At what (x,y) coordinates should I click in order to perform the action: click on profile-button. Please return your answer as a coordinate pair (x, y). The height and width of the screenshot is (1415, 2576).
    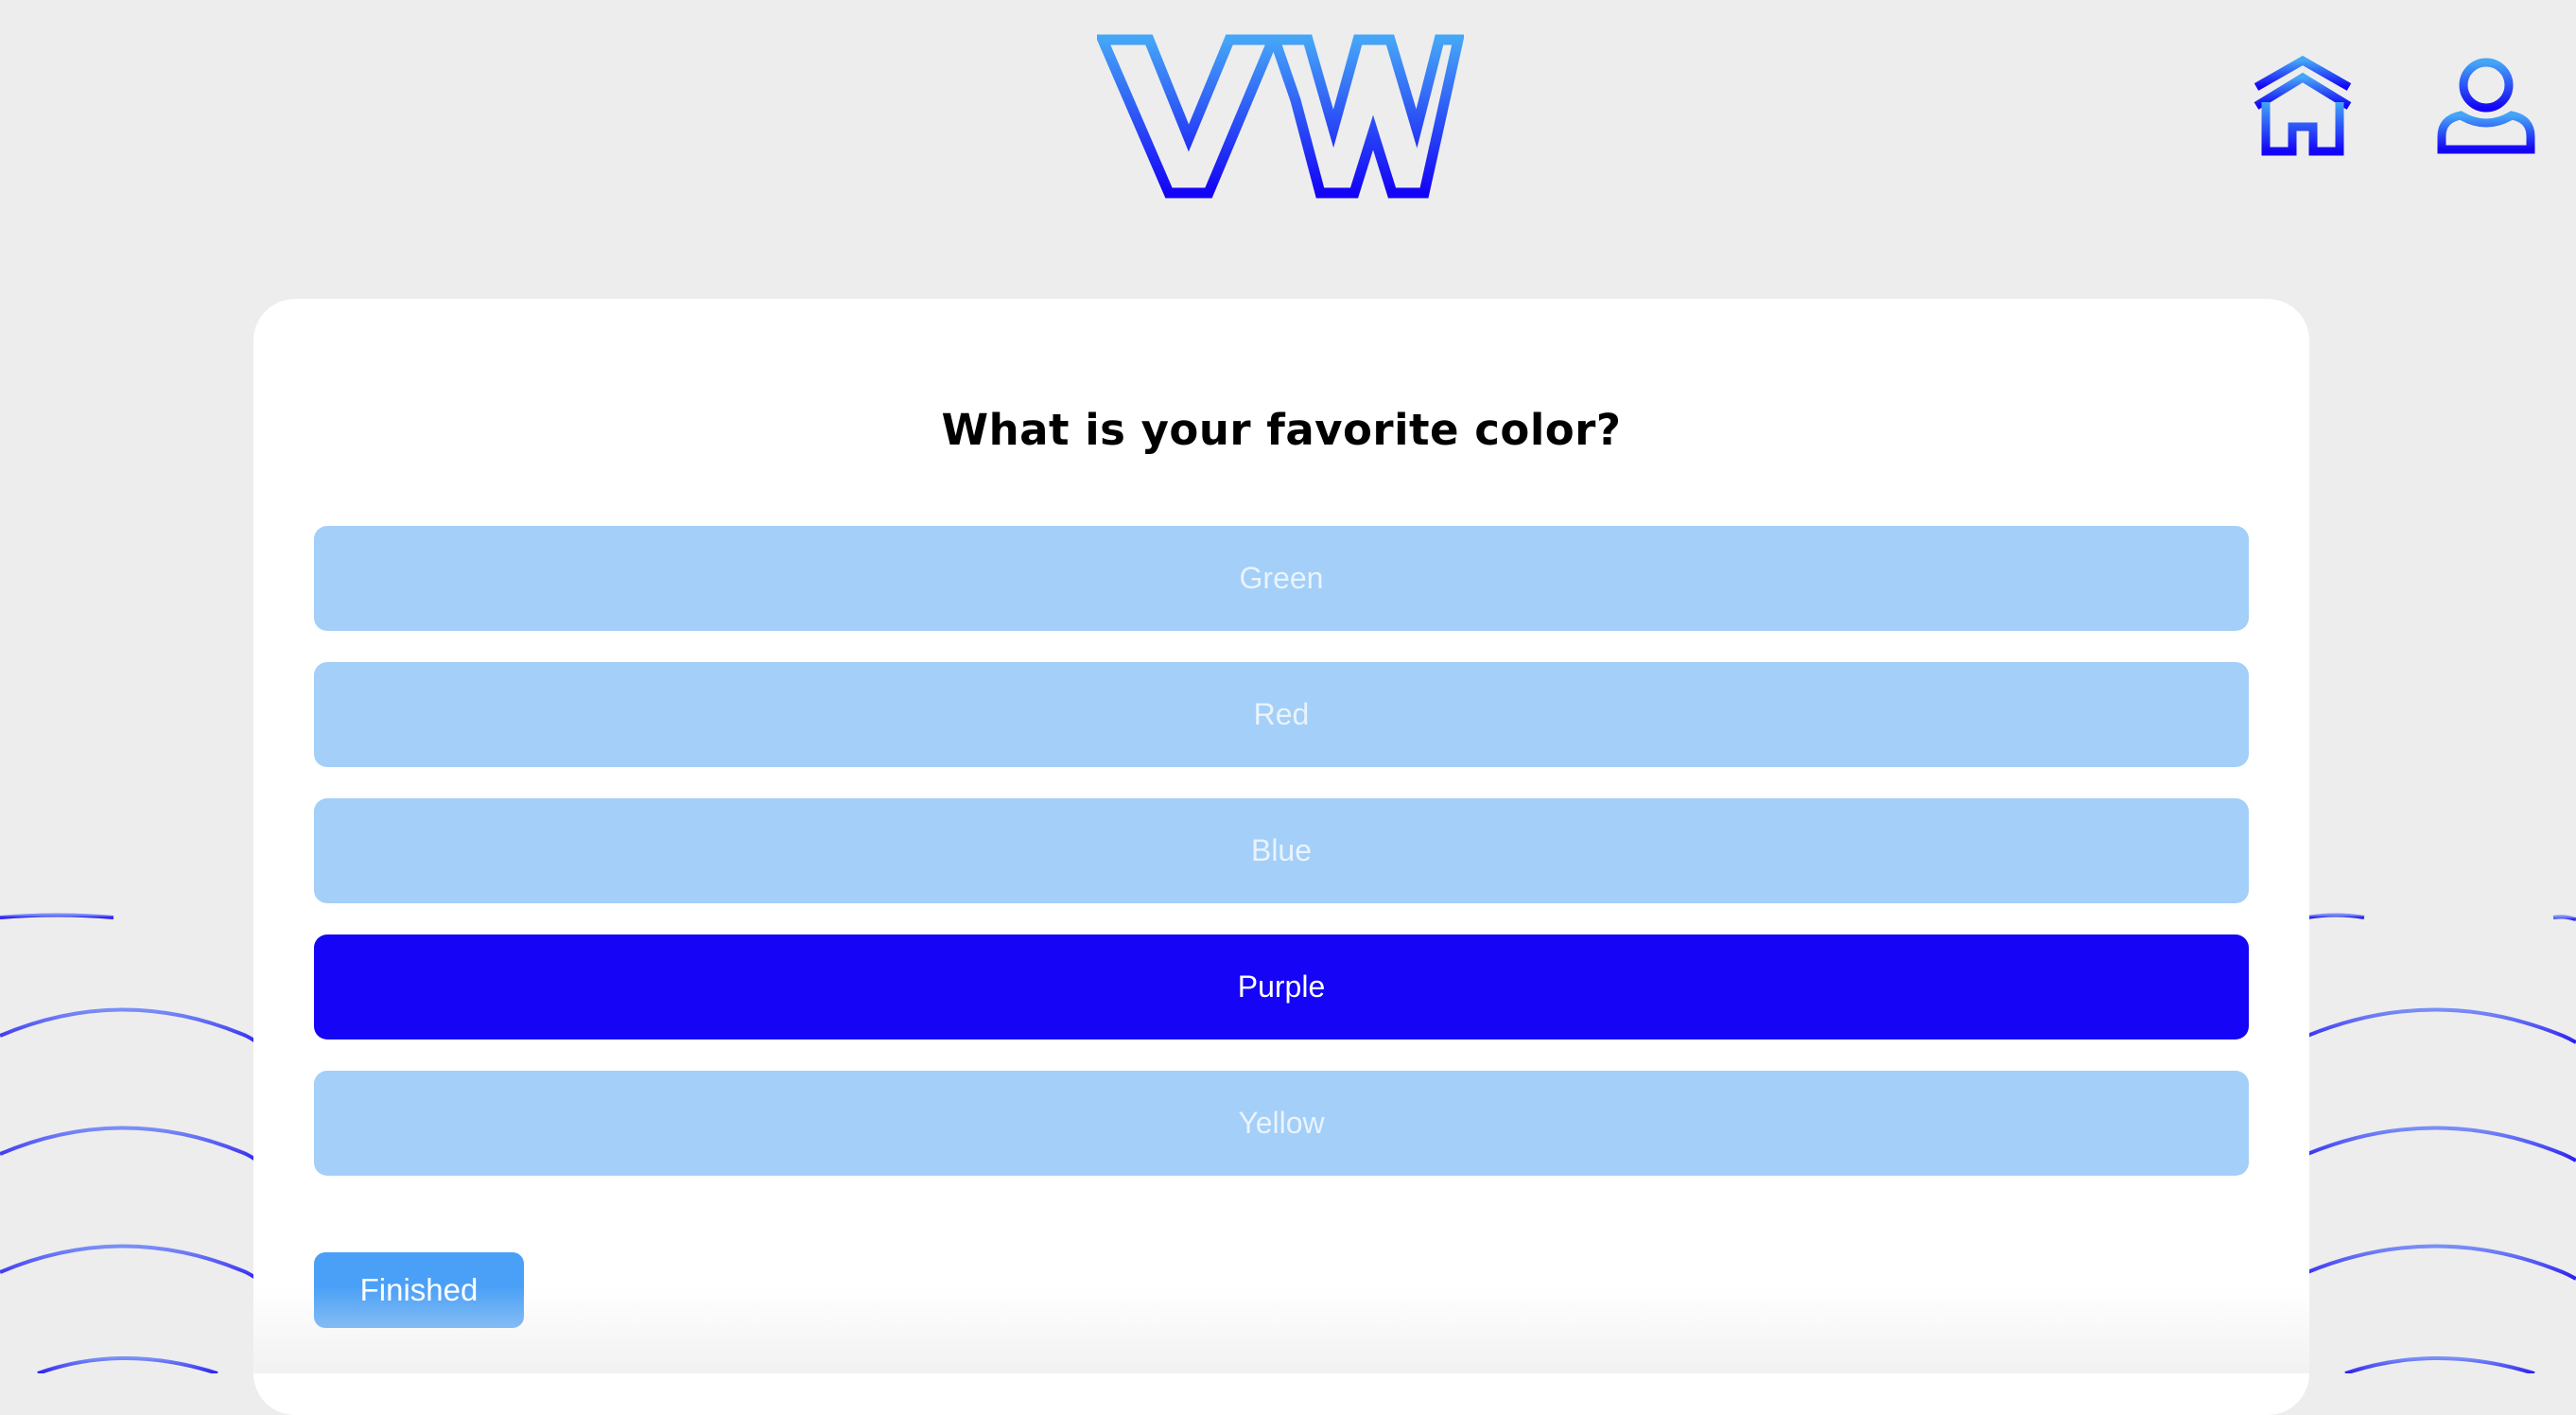
    Looking at the image, I should click on (2486, 105).